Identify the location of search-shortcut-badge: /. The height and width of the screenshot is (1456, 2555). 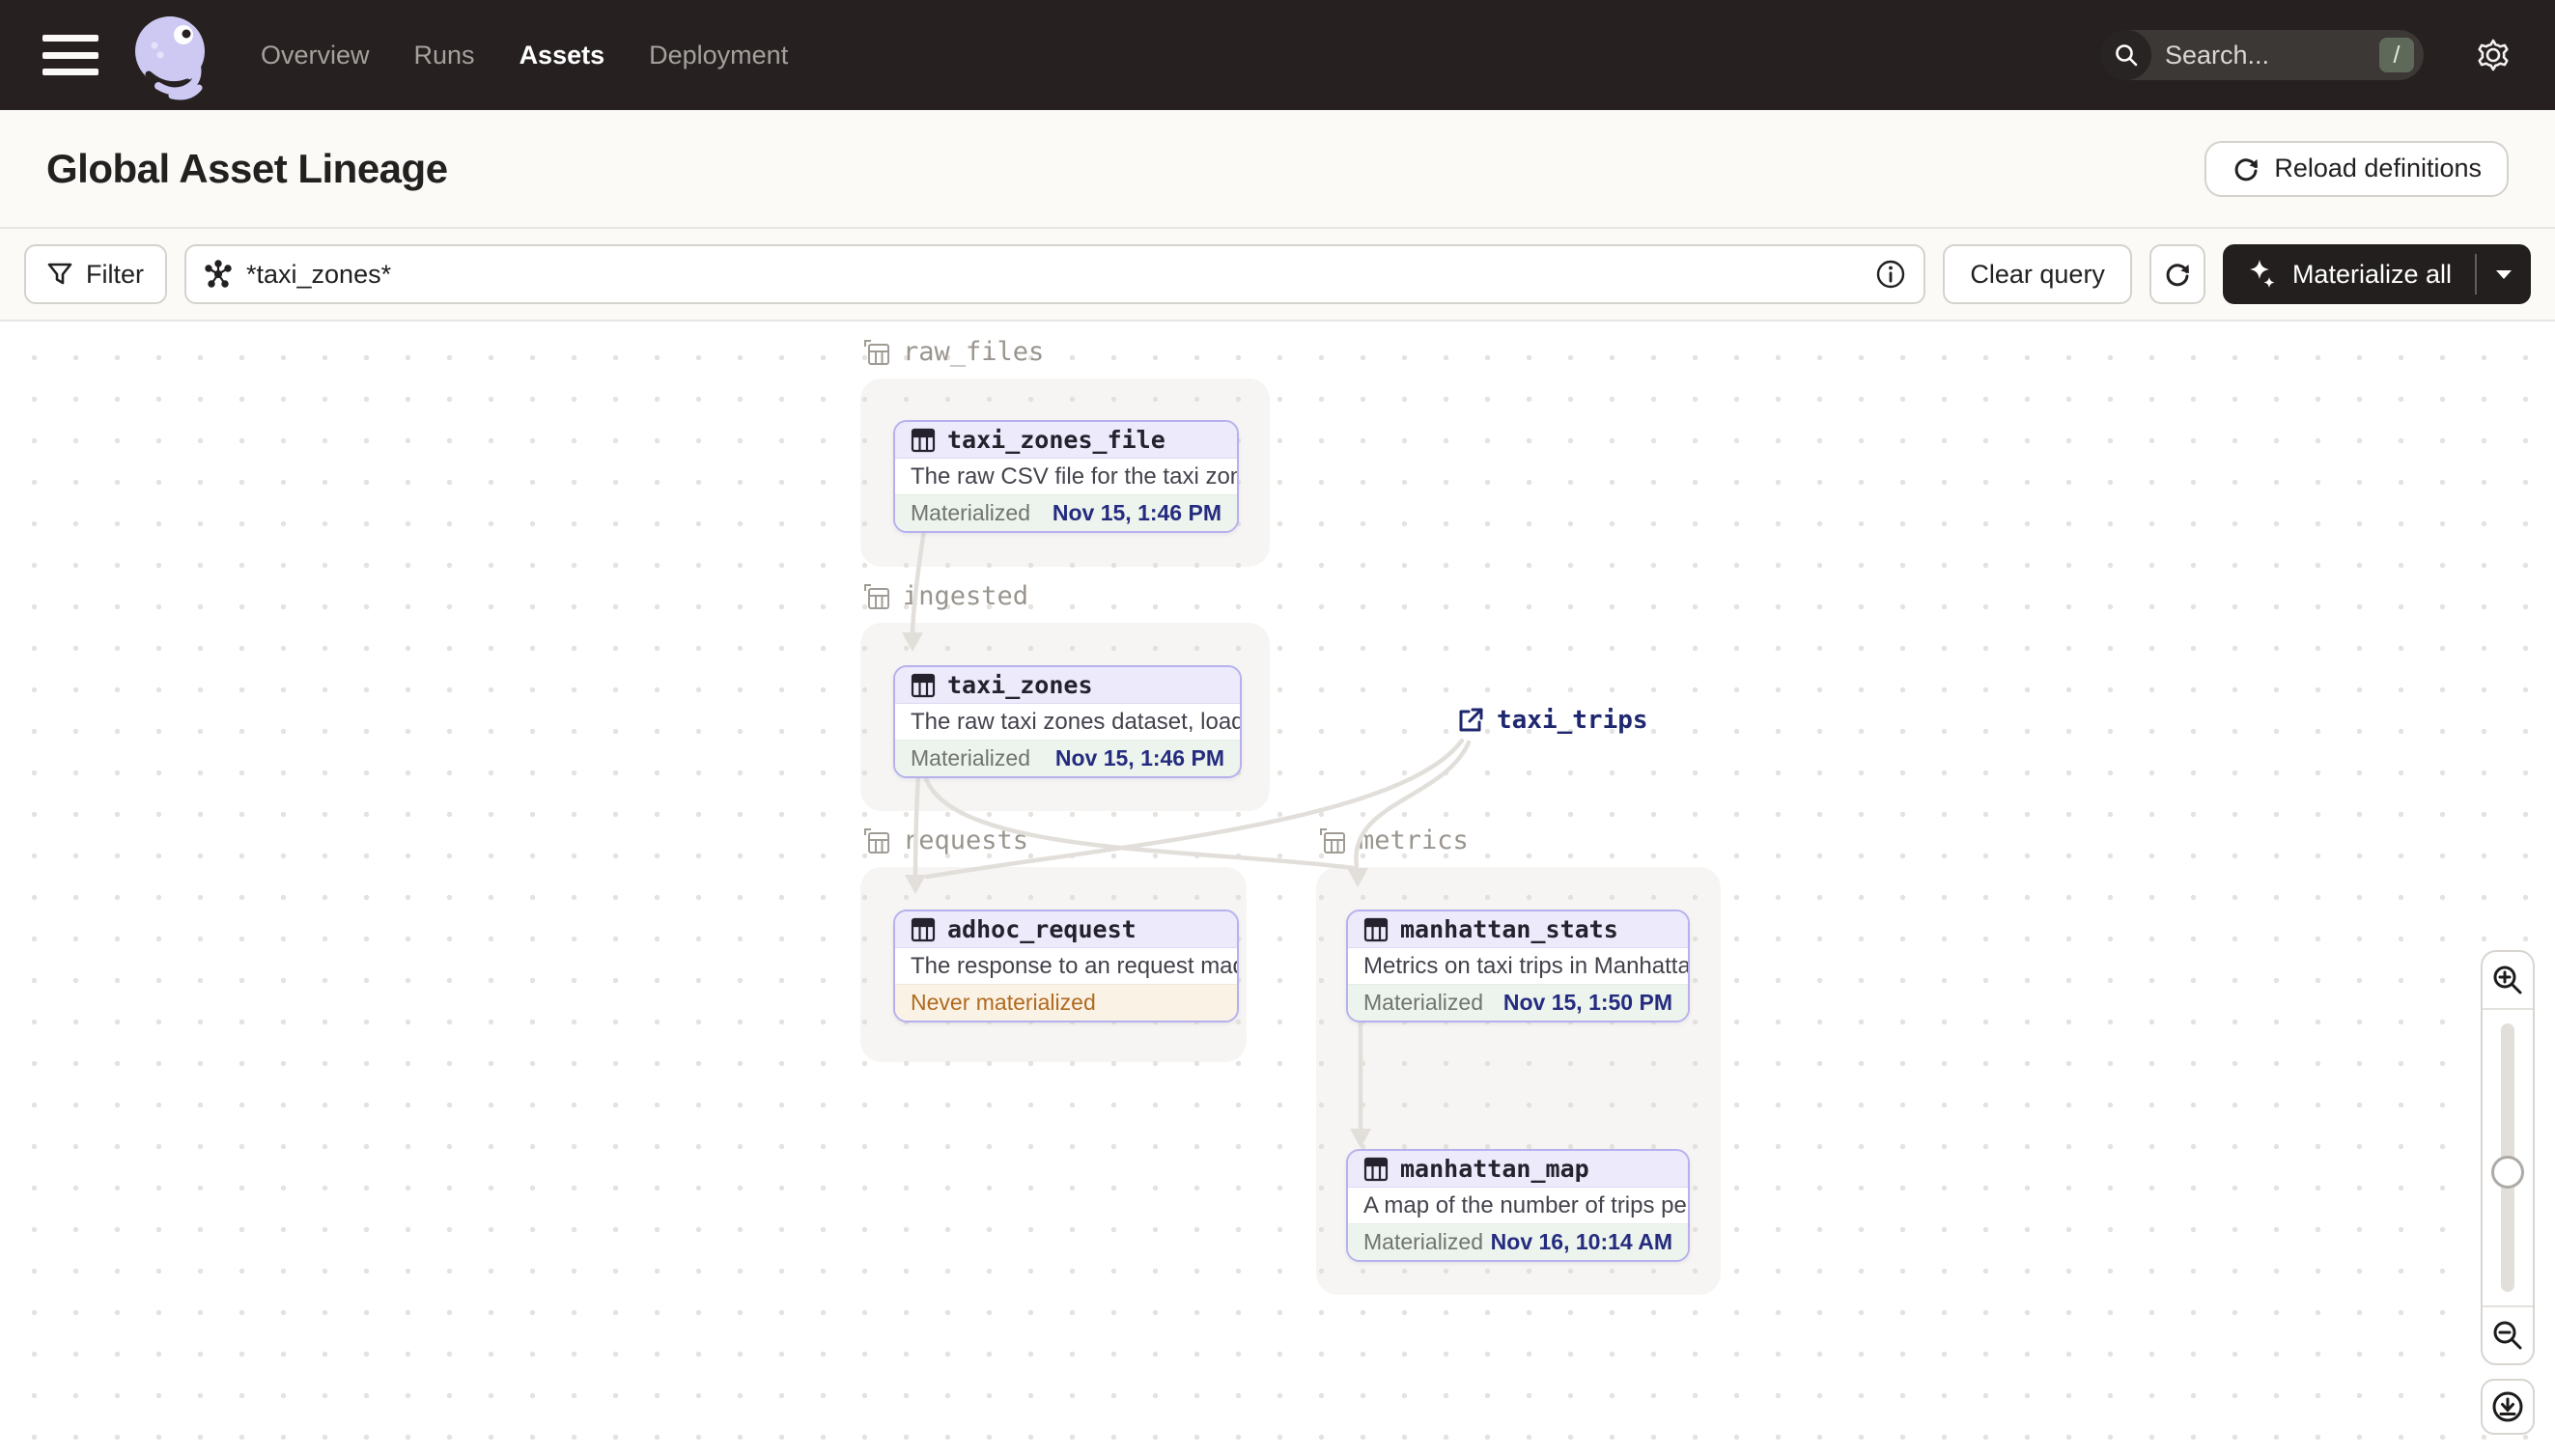
(2396, 55).